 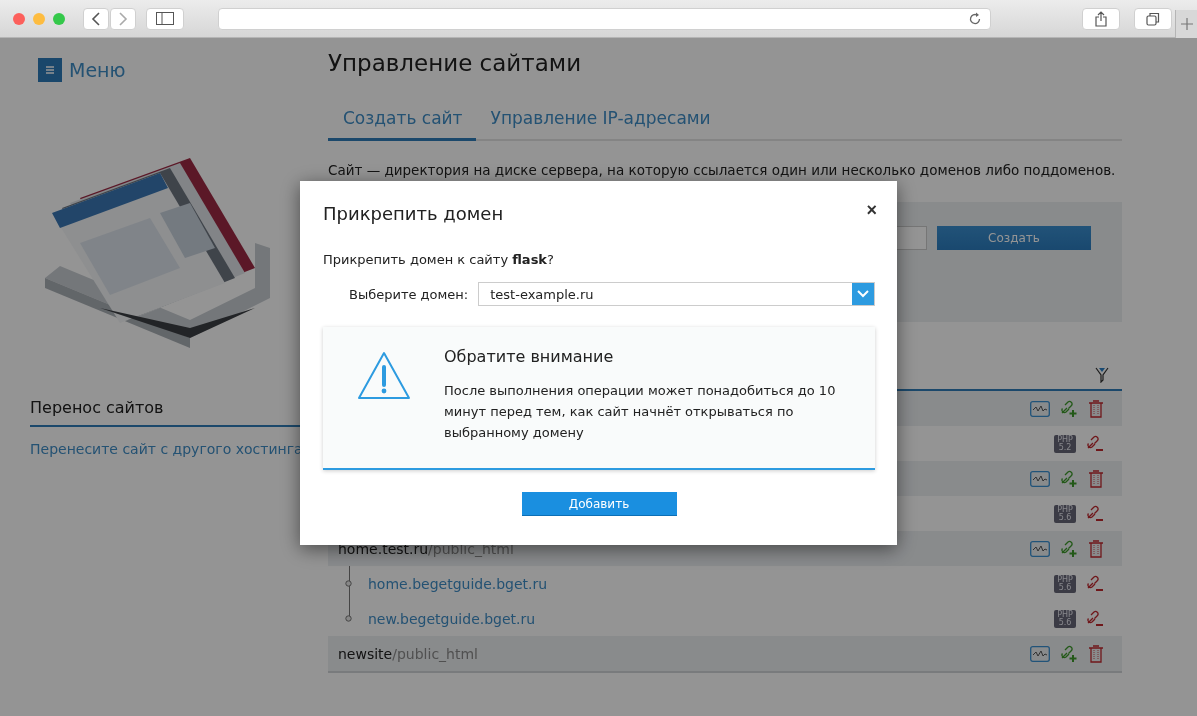 I want to click on share-button, so click(x=1101, y=18).